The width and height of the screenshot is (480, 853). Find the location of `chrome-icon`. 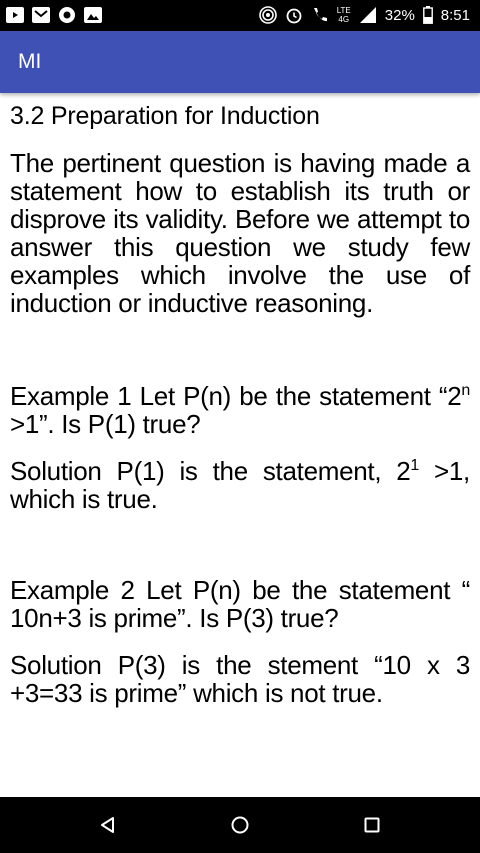

chrome-icon is located at coordinates (67, 15).